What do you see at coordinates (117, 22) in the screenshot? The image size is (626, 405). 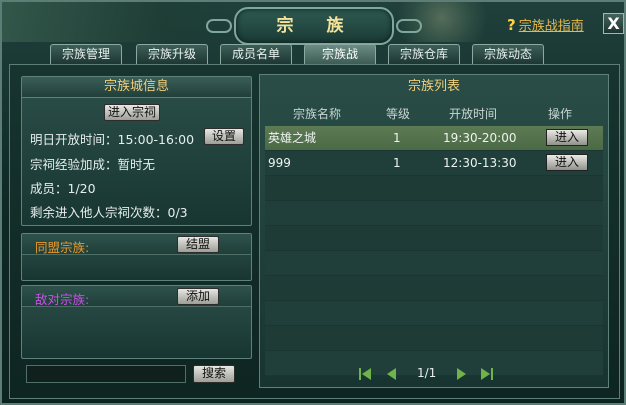 I see `scene-decoration` at bounding box center [117, 22].